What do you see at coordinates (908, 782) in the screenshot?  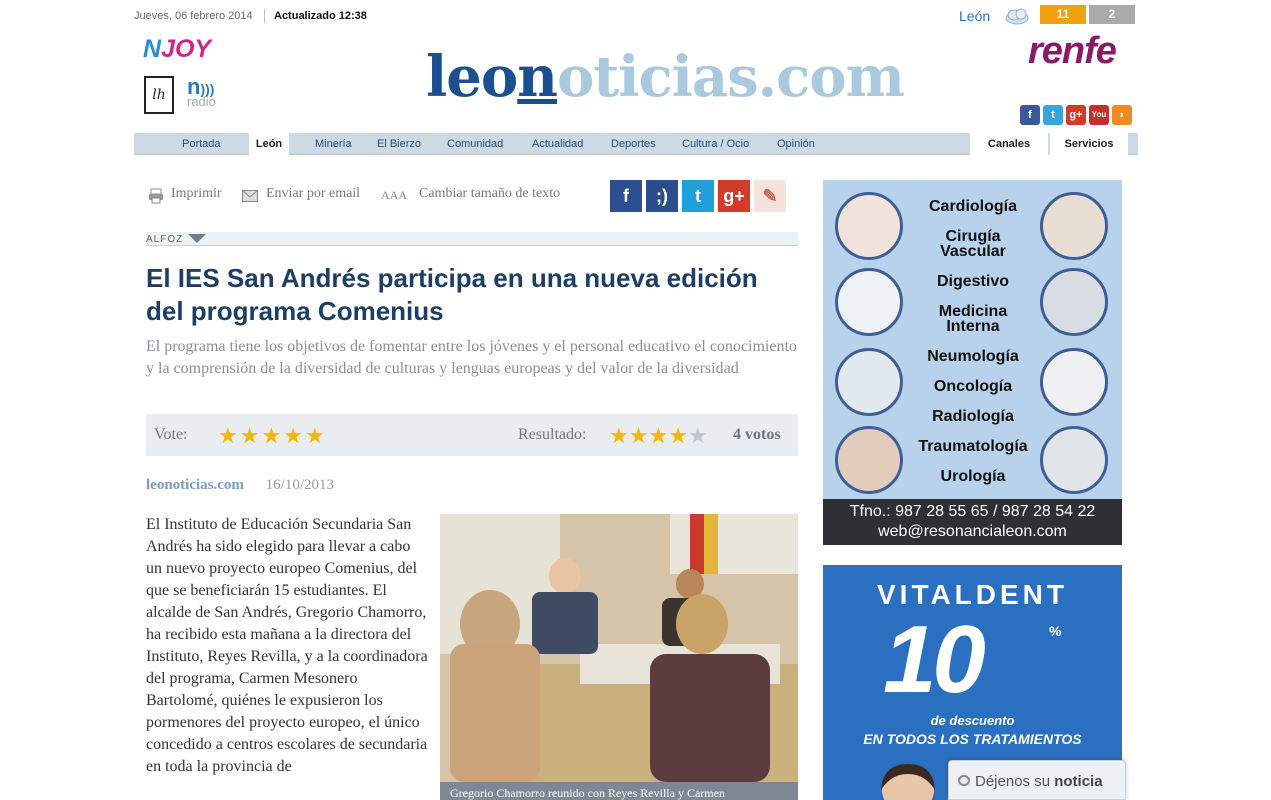 I see `ad-person-image` at bounding box center [908, 782].